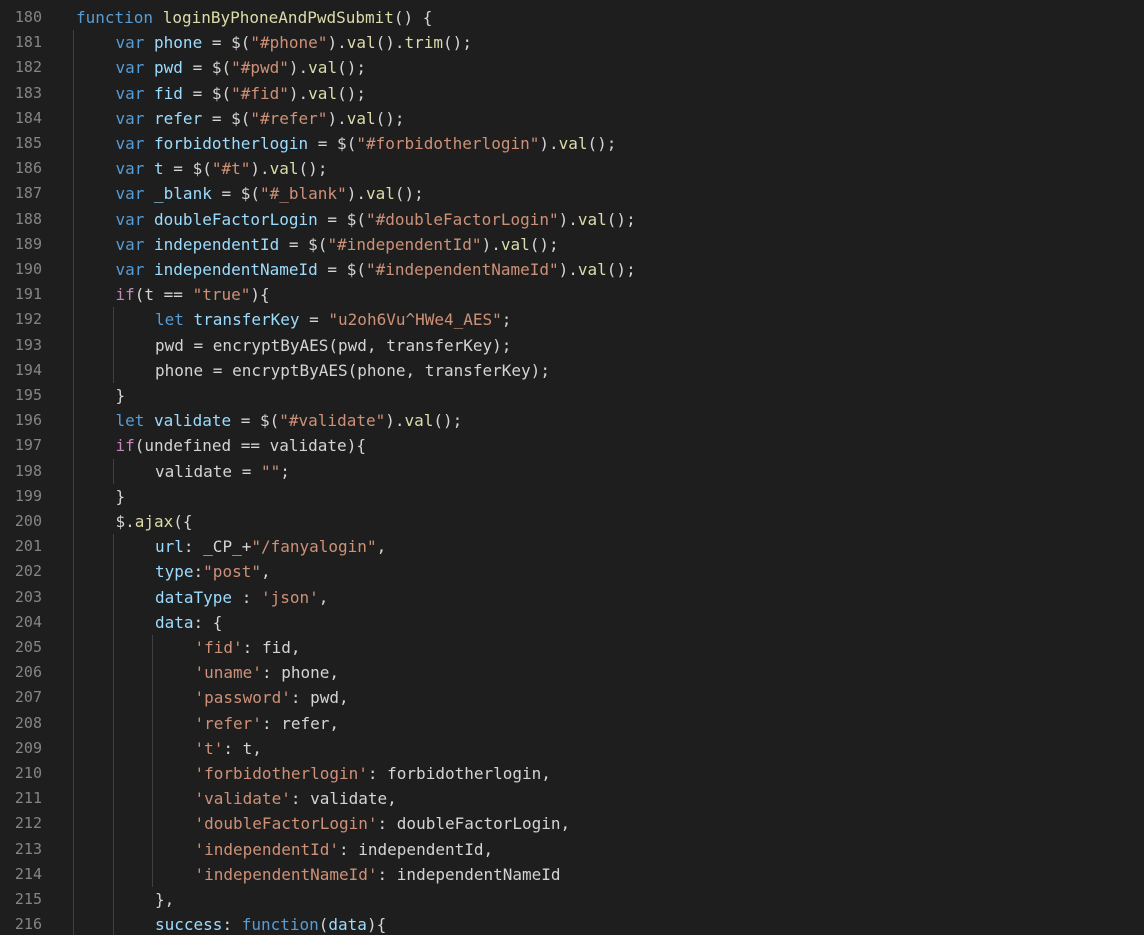 The width and height of the screenshot is (1144, 935). What do you see at coordinates (572, 396) in the screenshot?
I see `code-line: 195}` at bounding box center [572, 396].